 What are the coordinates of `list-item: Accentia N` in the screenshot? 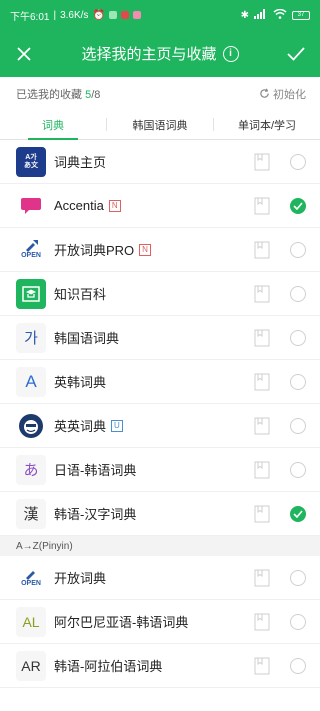 It's located at (160, 206).